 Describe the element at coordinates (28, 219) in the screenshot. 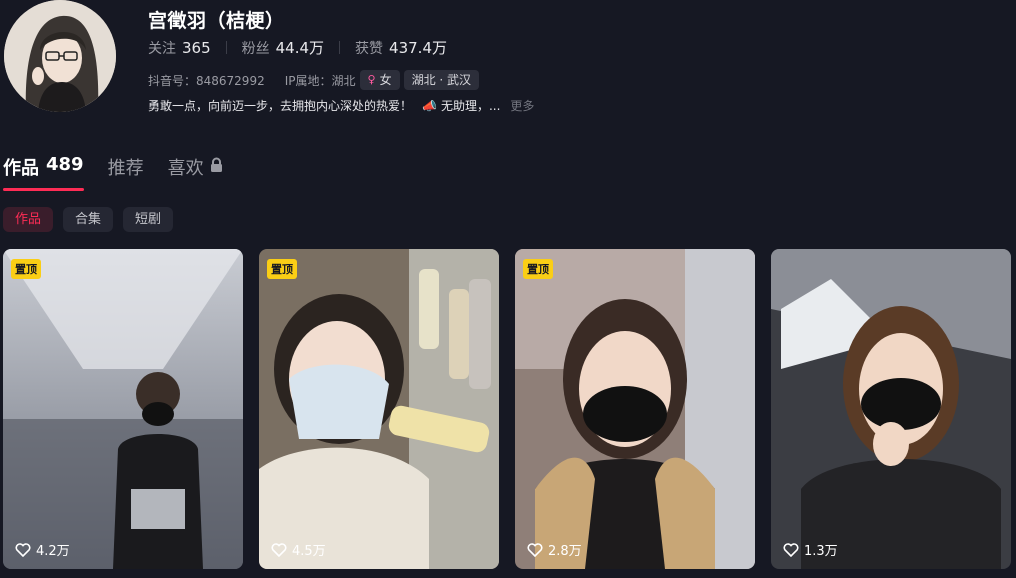

I see `subtab-works: 作品` at that location.